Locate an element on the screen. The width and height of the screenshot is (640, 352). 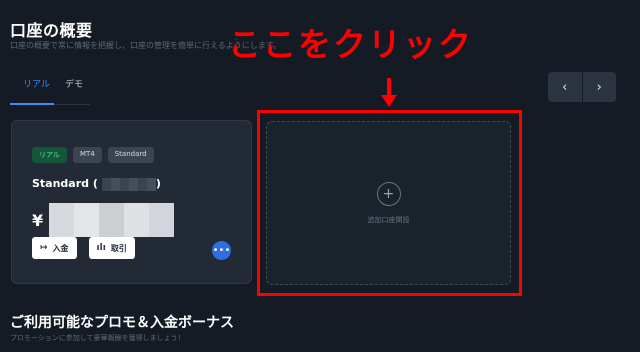
chevron-right-icon: › is located at coordinates (599, 87).